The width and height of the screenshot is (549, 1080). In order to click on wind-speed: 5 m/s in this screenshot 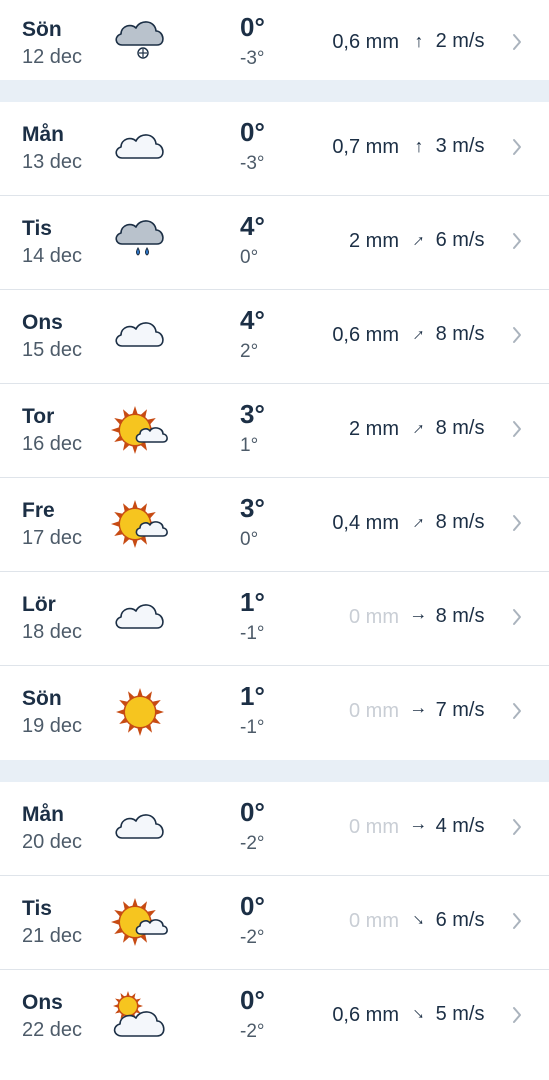, I will do `click(460, 1014)`.